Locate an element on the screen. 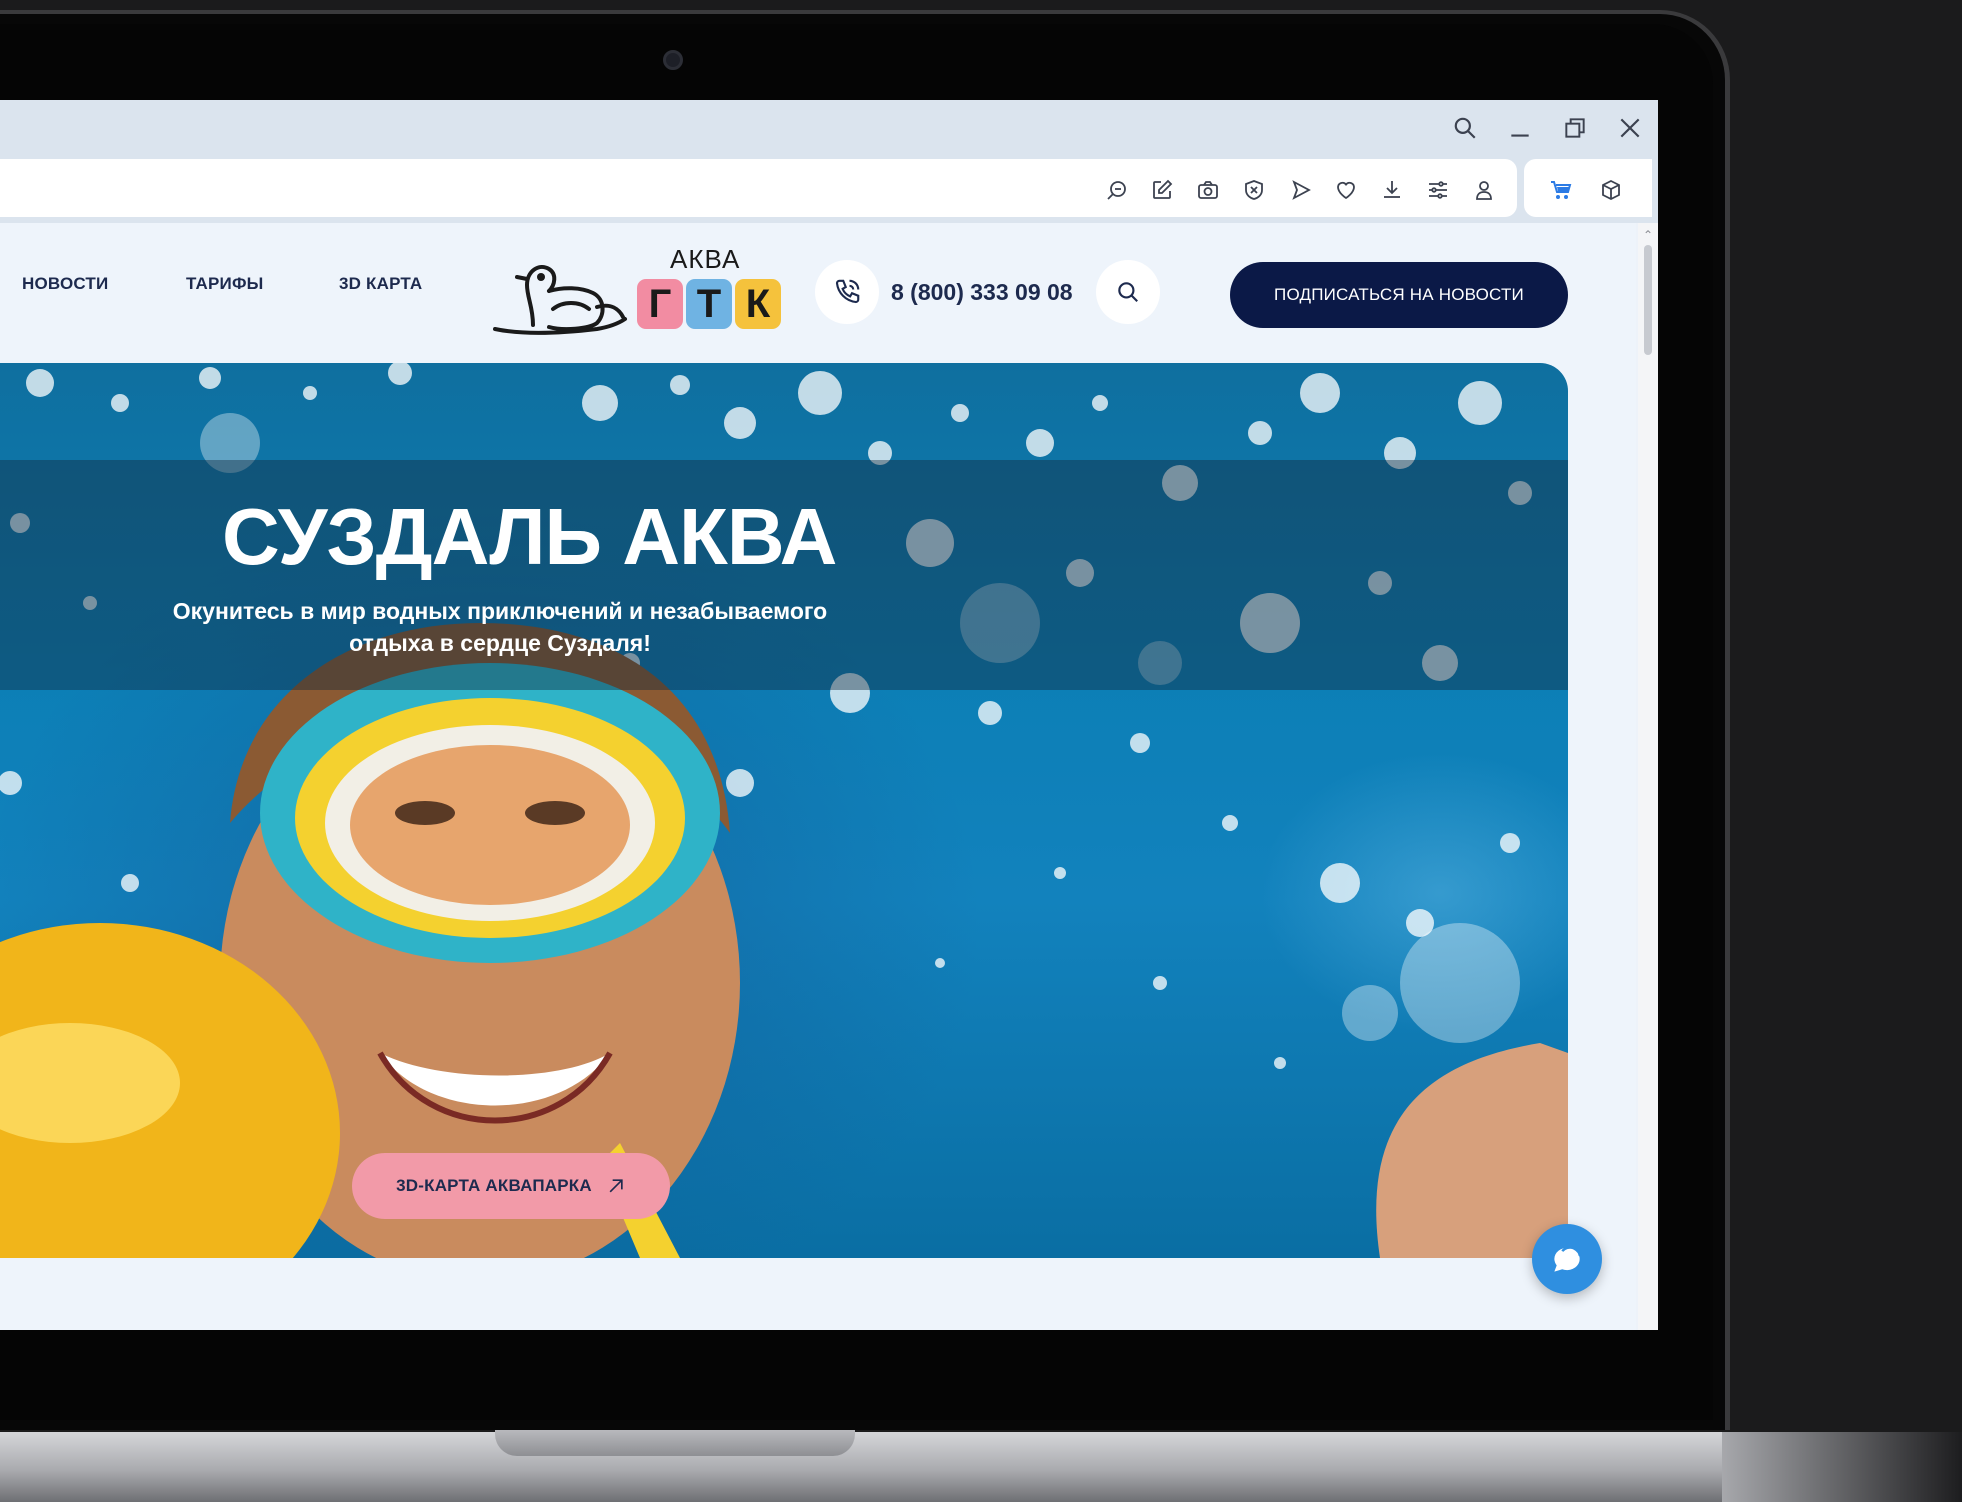 The width and height of the screenshot is (1962, 1502). restore-icon is located at coordinates (1575, 128).